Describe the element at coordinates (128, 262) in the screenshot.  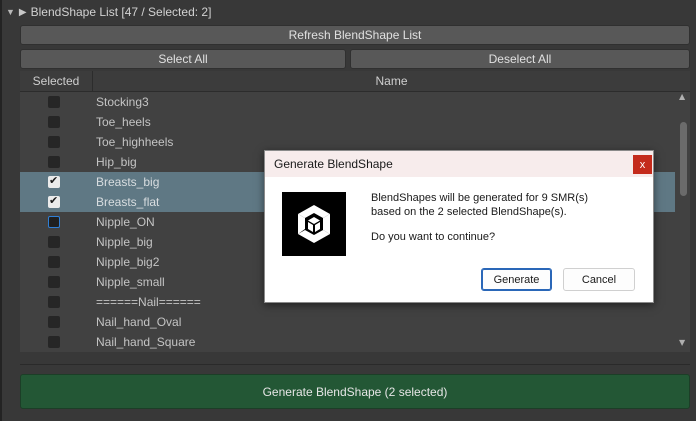
I see `blendshape-name: Nipple_big2` at that location.